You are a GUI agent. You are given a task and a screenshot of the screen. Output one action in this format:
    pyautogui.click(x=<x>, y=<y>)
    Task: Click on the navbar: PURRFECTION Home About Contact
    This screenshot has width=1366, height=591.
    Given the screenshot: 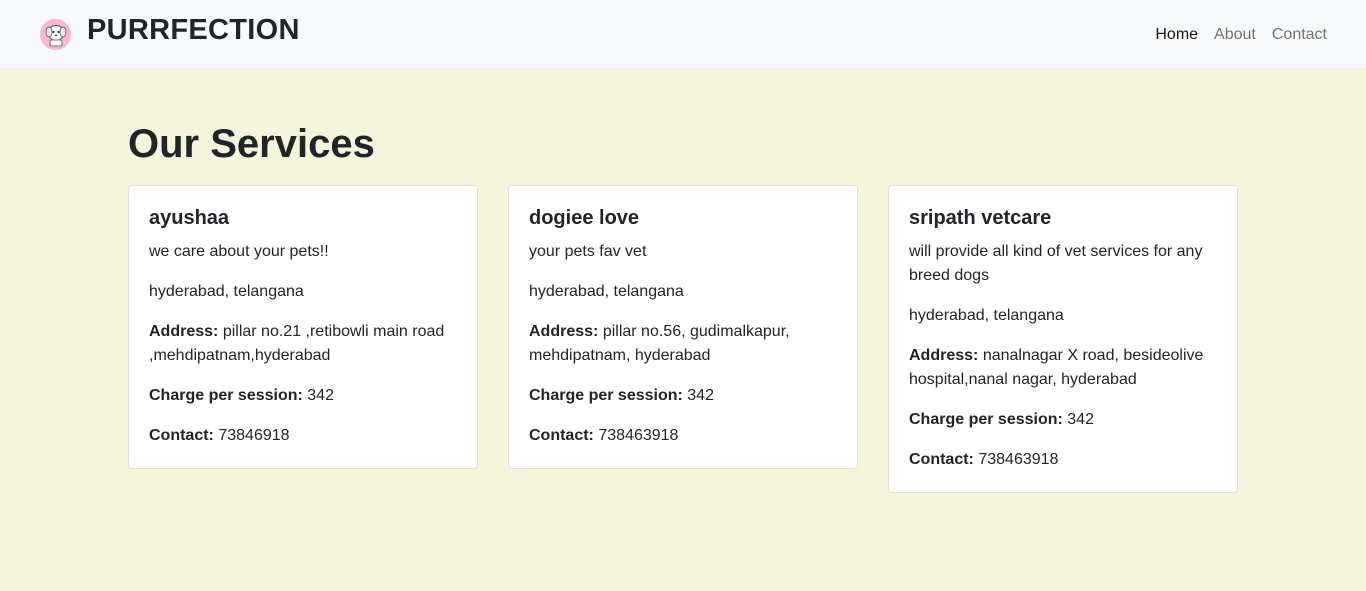 What is the action you would take?
    pyautogui.click(x=683, y=34)
    